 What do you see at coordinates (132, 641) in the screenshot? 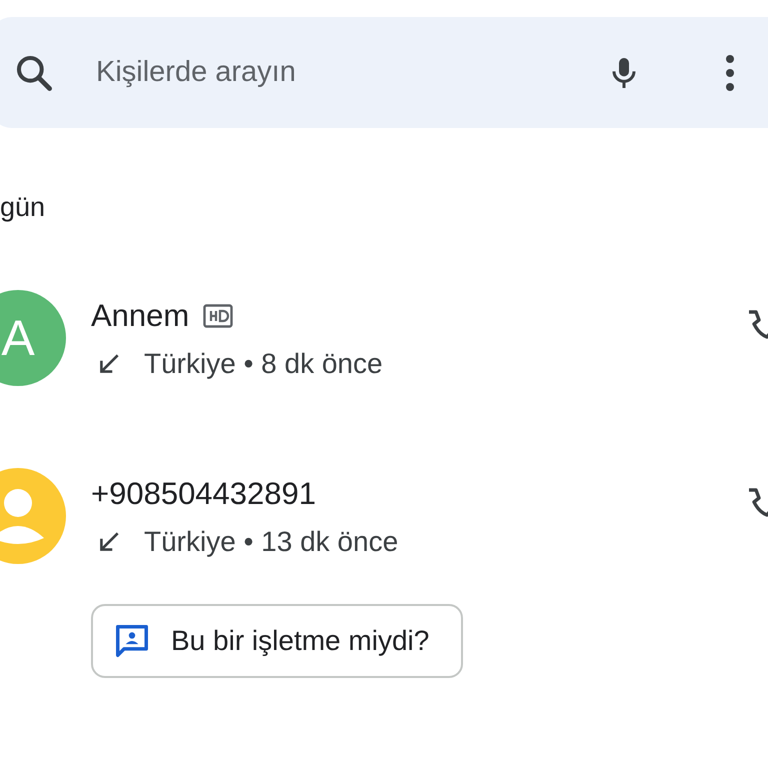
I see `contact-card-icon` at bounding box center [132, 641].